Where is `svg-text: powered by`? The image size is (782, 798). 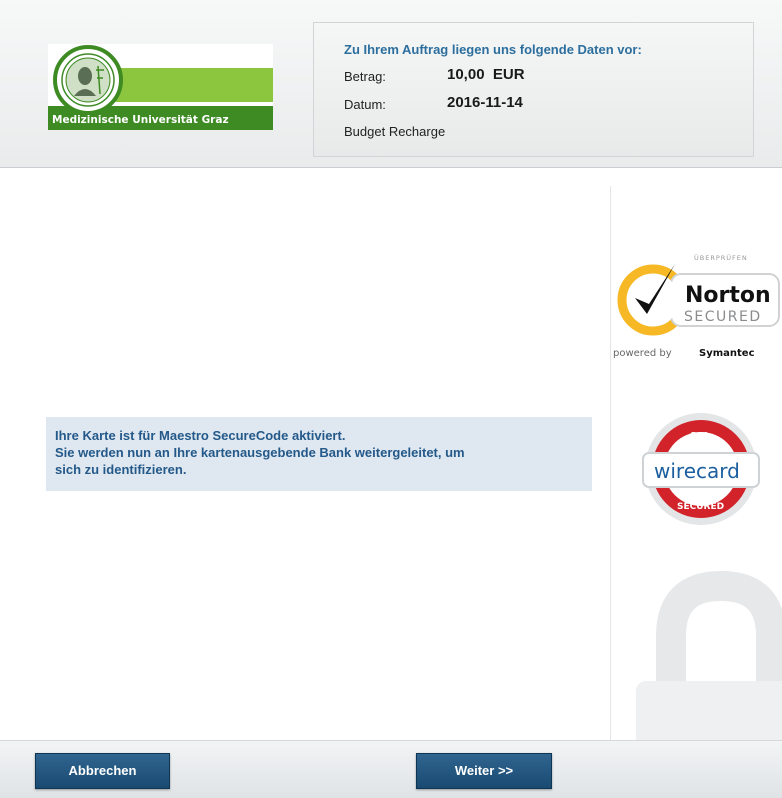
svg-text: powered by is located at coordinates (642, 353).